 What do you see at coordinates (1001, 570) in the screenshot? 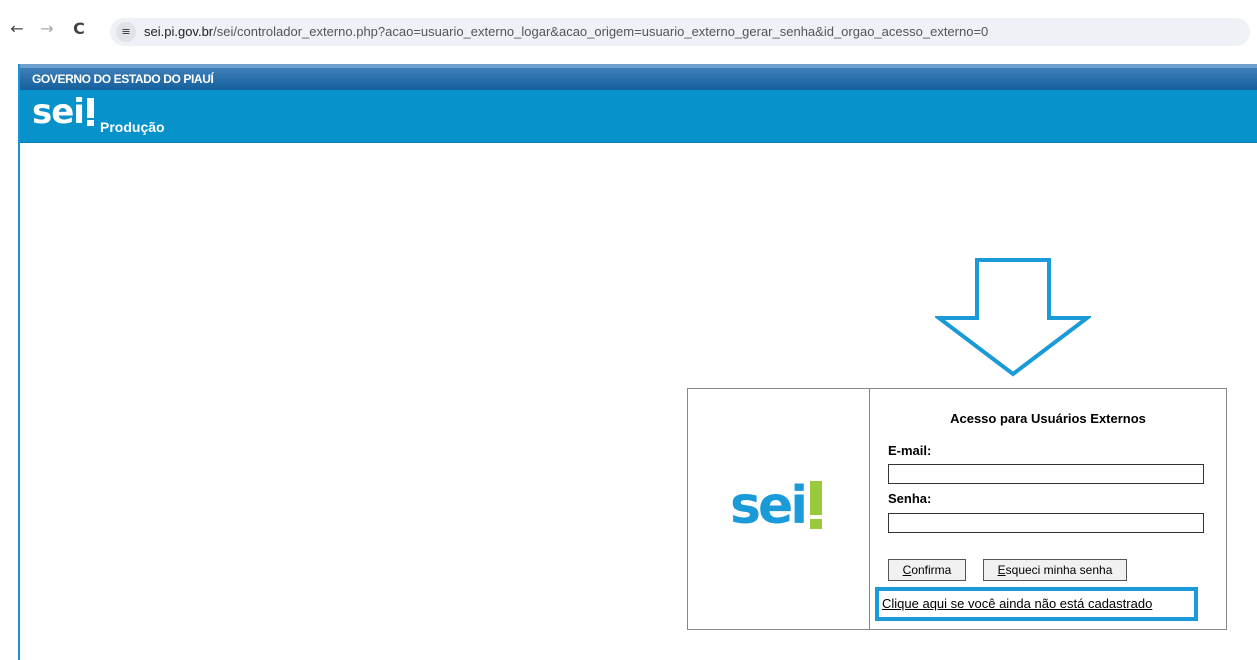
I see `forgot-accesskey: E` at bounding box center [1001, 570].